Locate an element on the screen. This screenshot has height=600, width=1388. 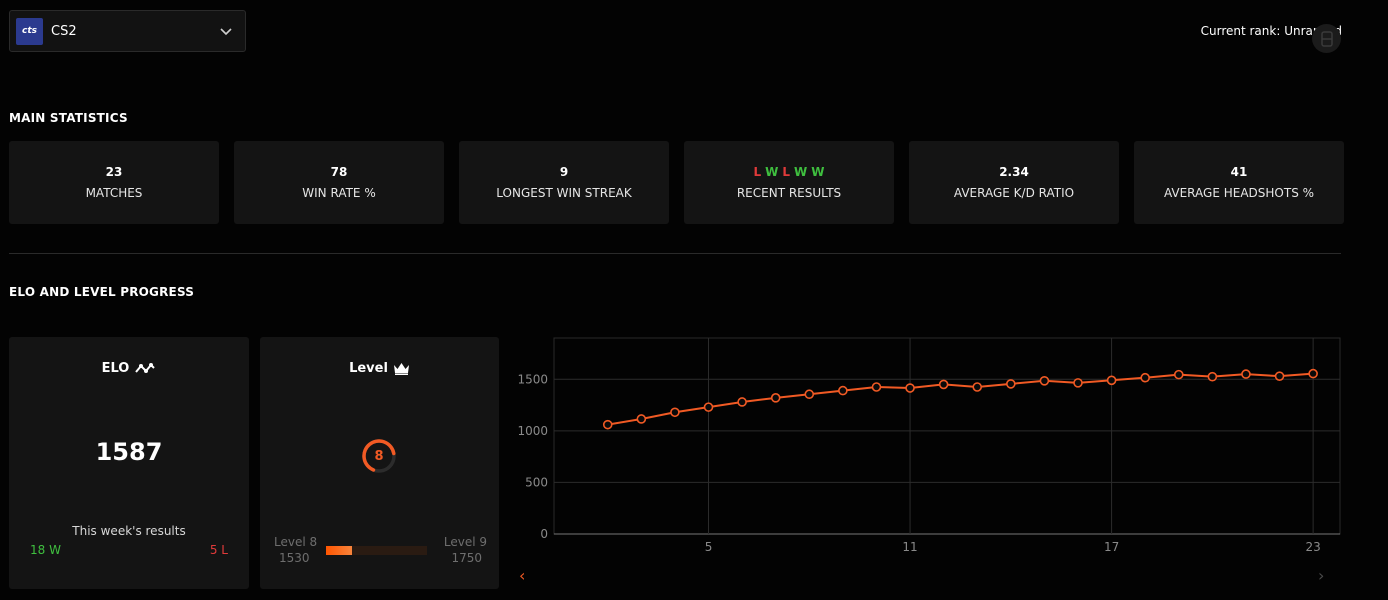
elo-series-line is located at coordinates (960, 399).